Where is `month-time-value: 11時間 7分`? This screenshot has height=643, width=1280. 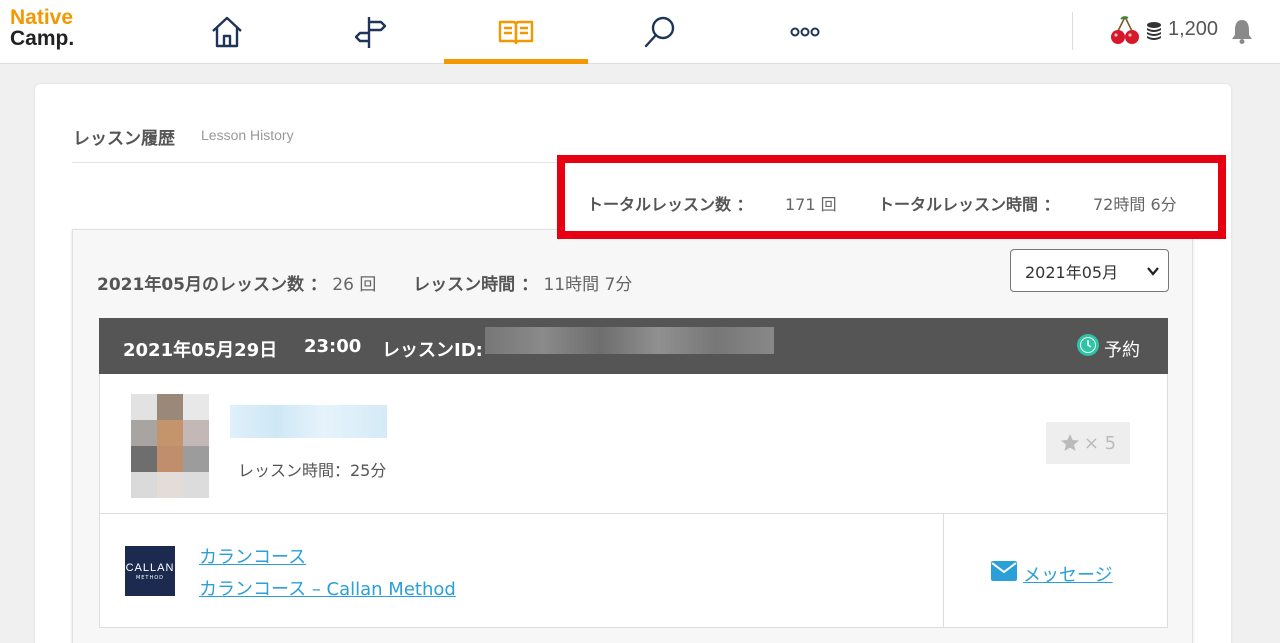 month-time-value: 11時間 7分 is located at coordinates (588, 285).